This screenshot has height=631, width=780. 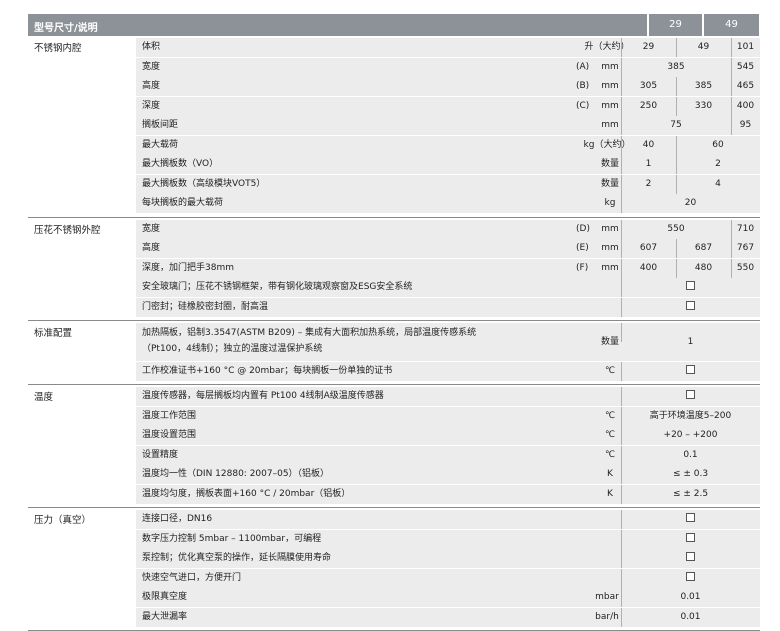 What do you see at coordinates (448, 67) in the screenshot?
I see `table-row: 宽度 (A) mm 385 545` at bounding box center [448, 67].